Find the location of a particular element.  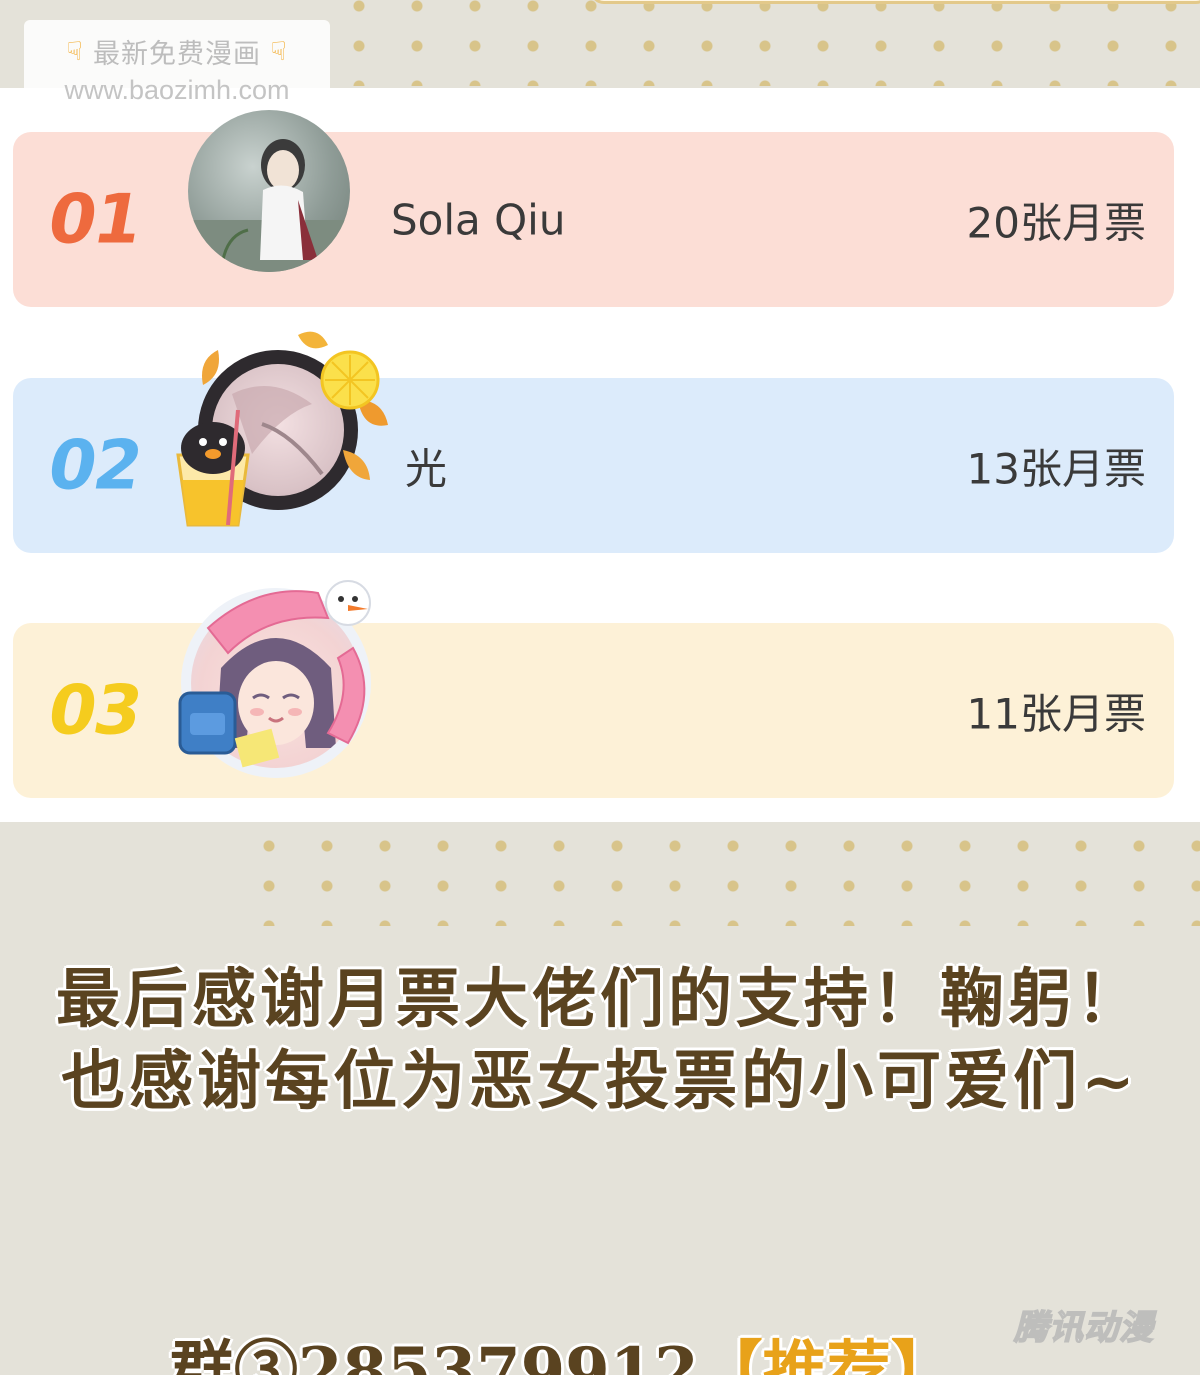

fan-group-number: 群③285379912【推荐】 is located at coordinates (562, 1347).